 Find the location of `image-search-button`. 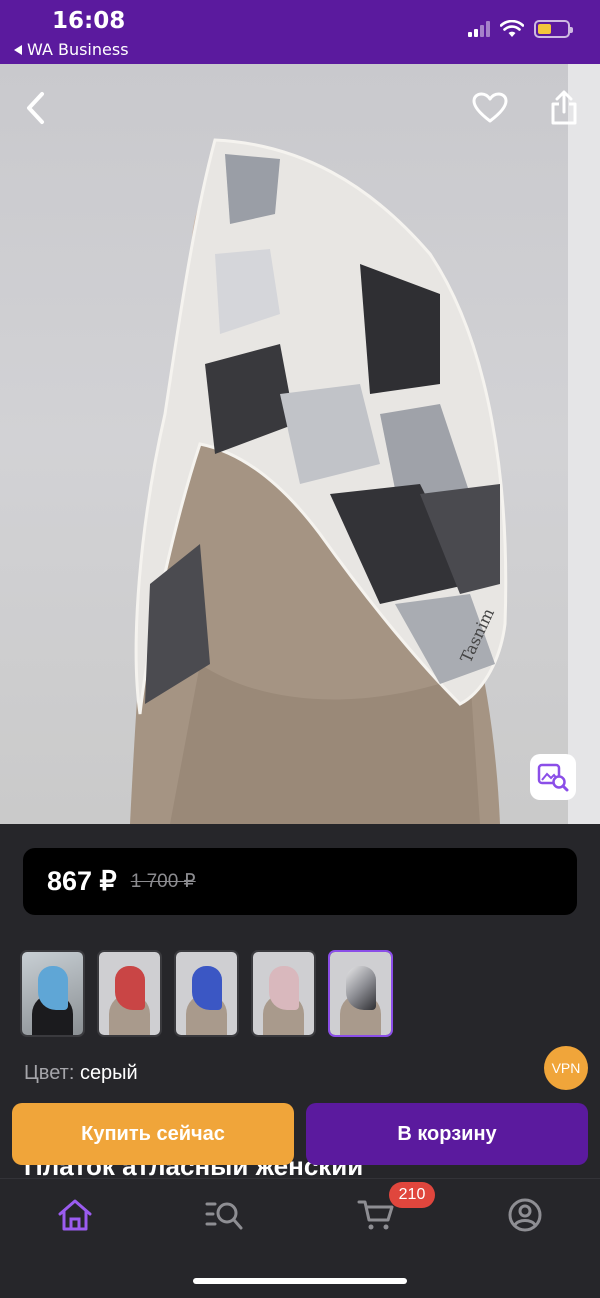

image-search-button is located at coordinates (553, 777).